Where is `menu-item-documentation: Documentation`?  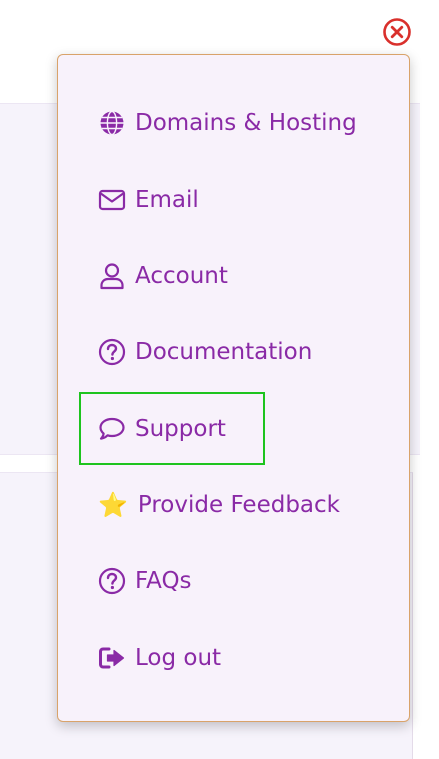 menu-item-documentation: Documentation is located at coordinates (205, 352).